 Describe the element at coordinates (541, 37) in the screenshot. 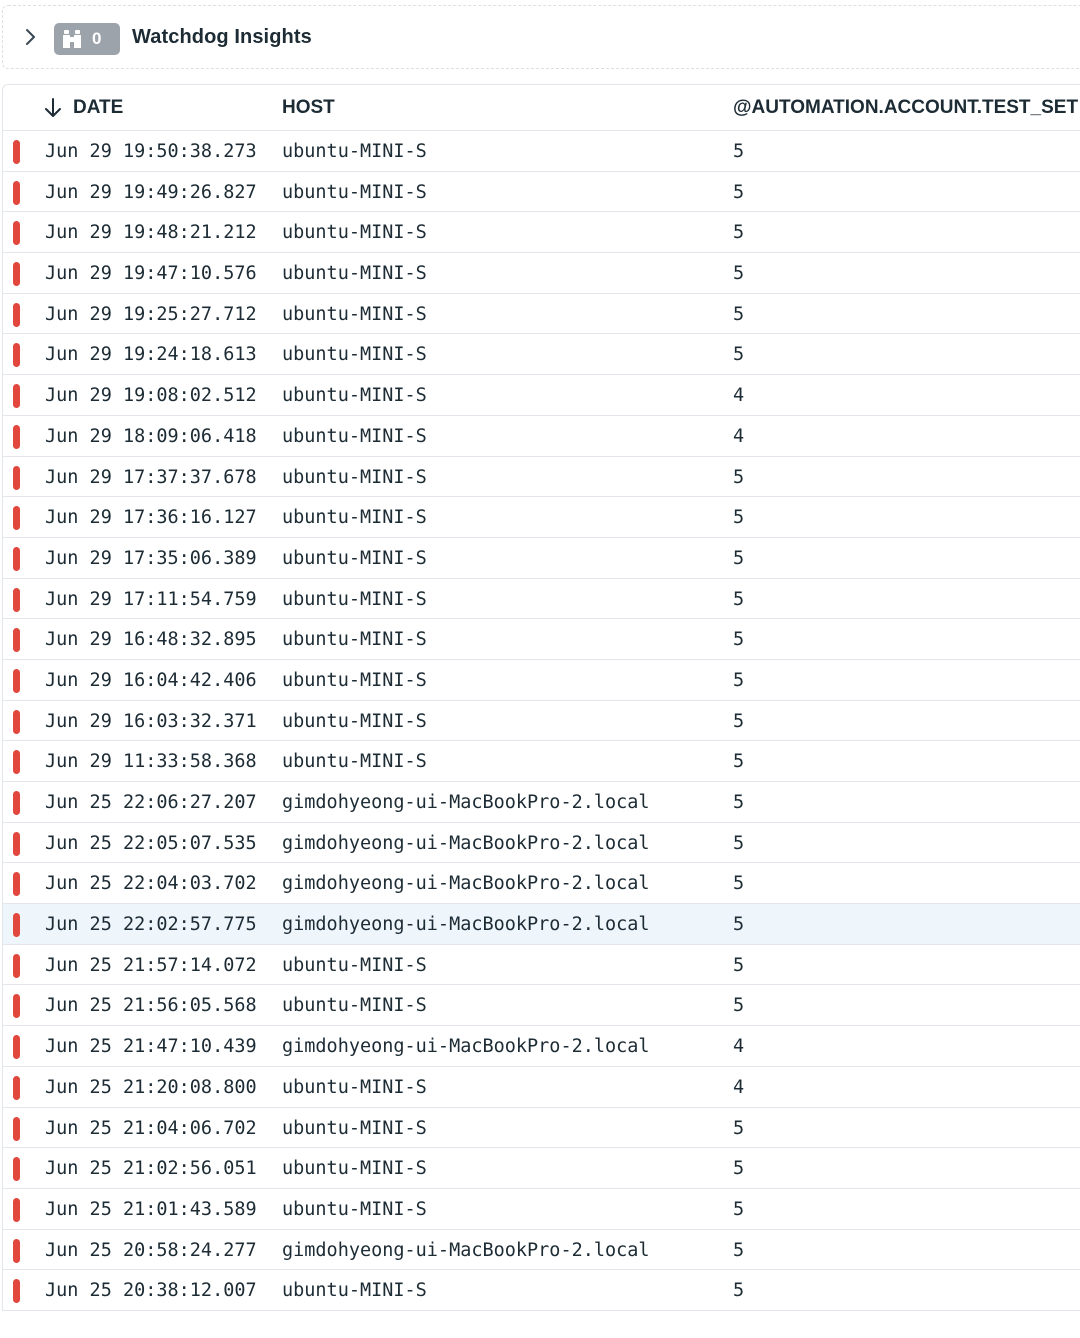

I see `watchdog-insights-bar: 0 Watchdog Insights` at that location.